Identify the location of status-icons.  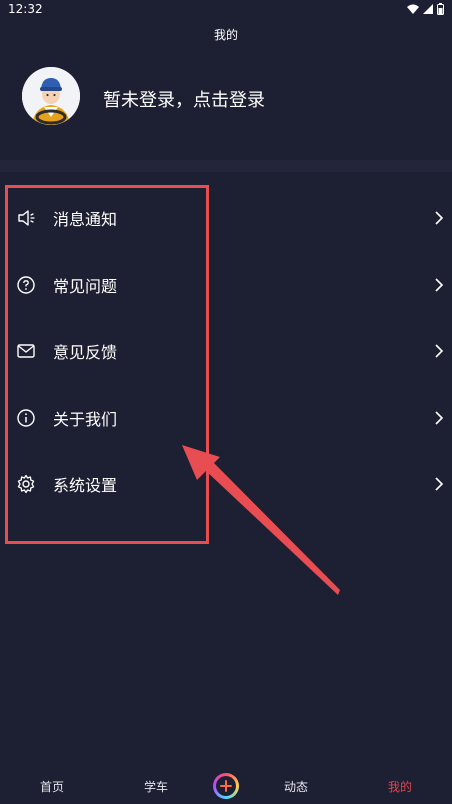
(425, 9).